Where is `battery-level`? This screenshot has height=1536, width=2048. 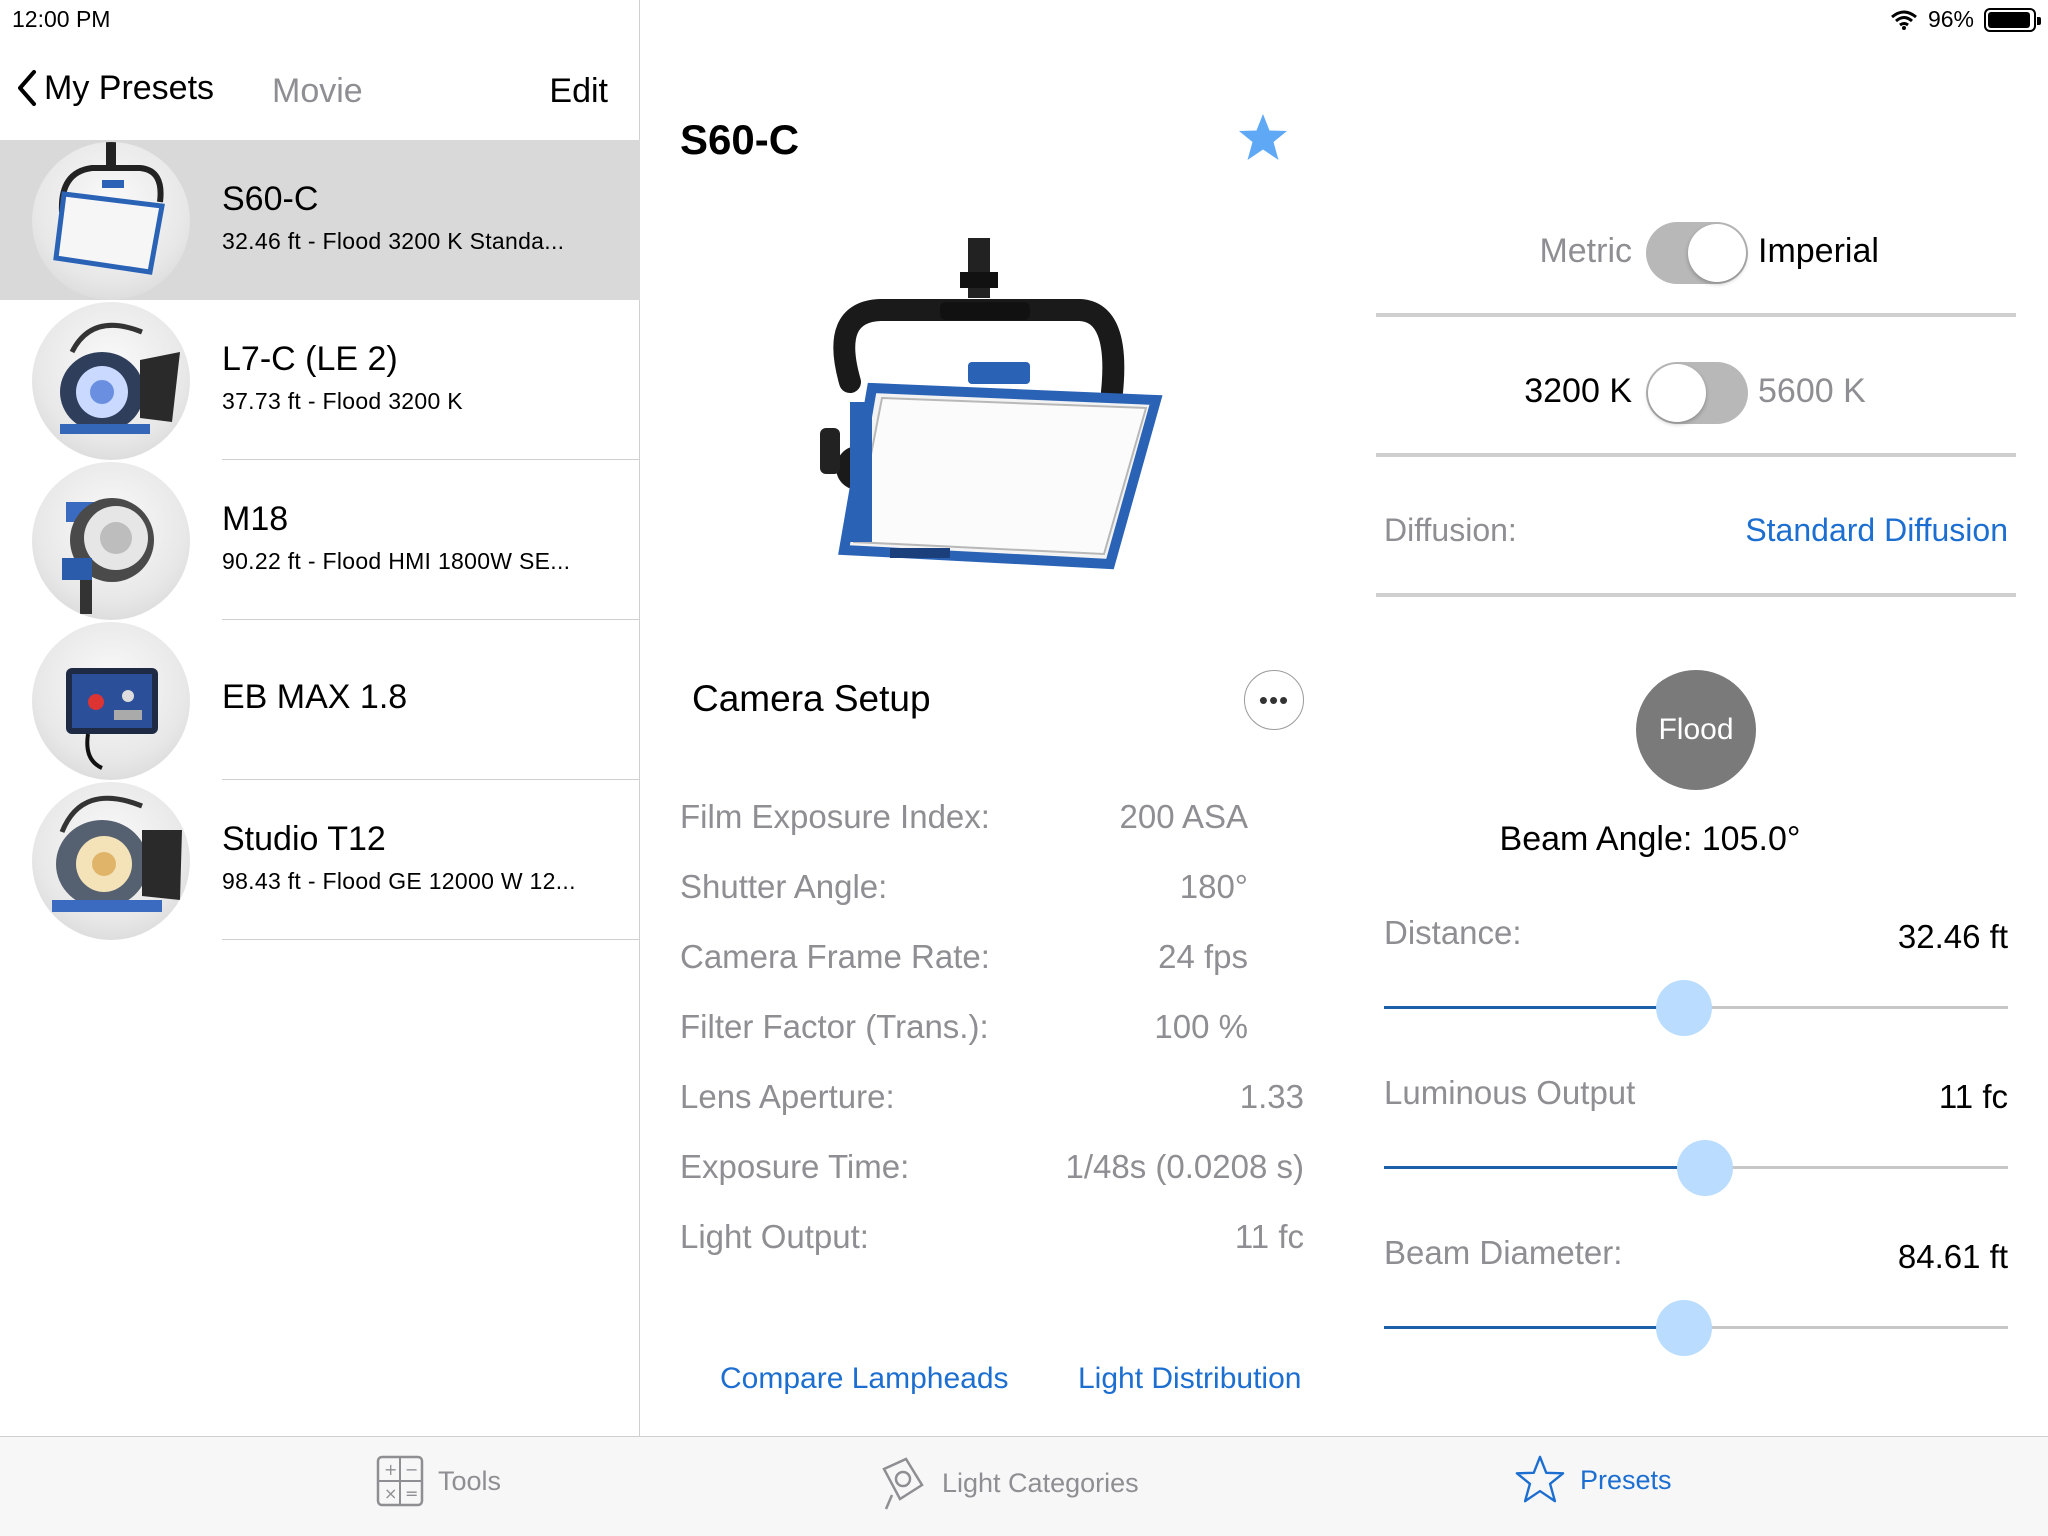 battery-level is located at coordinates (2009, 19).